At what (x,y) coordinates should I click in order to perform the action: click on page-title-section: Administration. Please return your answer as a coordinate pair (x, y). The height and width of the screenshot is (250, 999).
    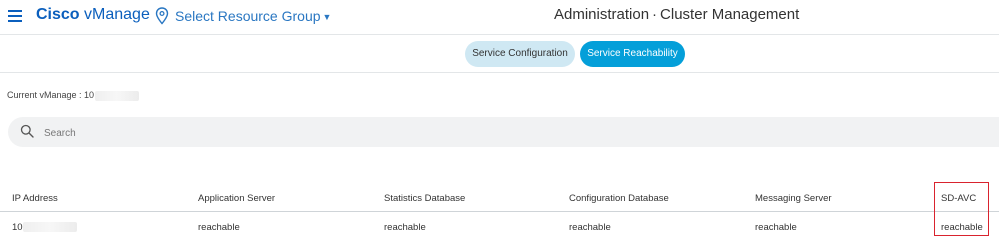
    Looking at the image, I should click on (602, 14).